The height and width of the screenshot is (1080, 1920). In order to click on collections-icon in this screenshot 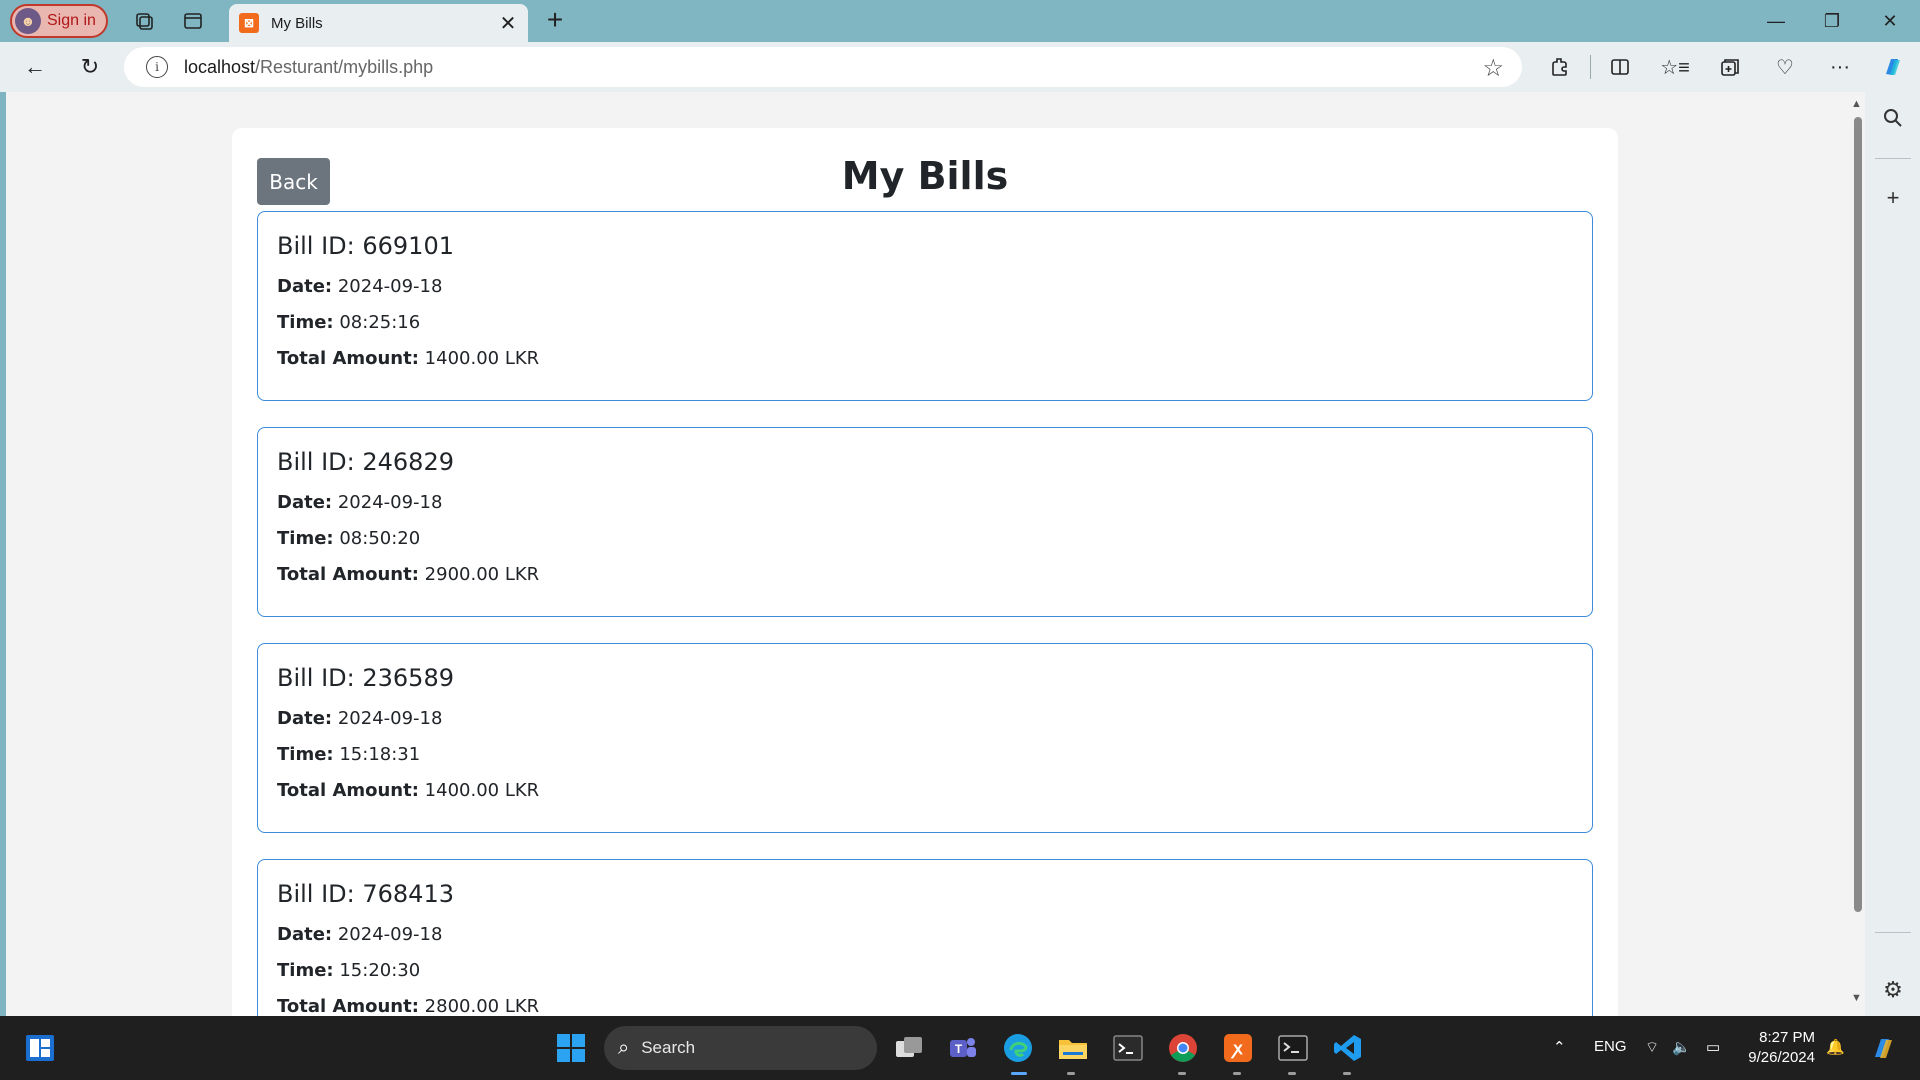, I will do `click(1730, 67)`.